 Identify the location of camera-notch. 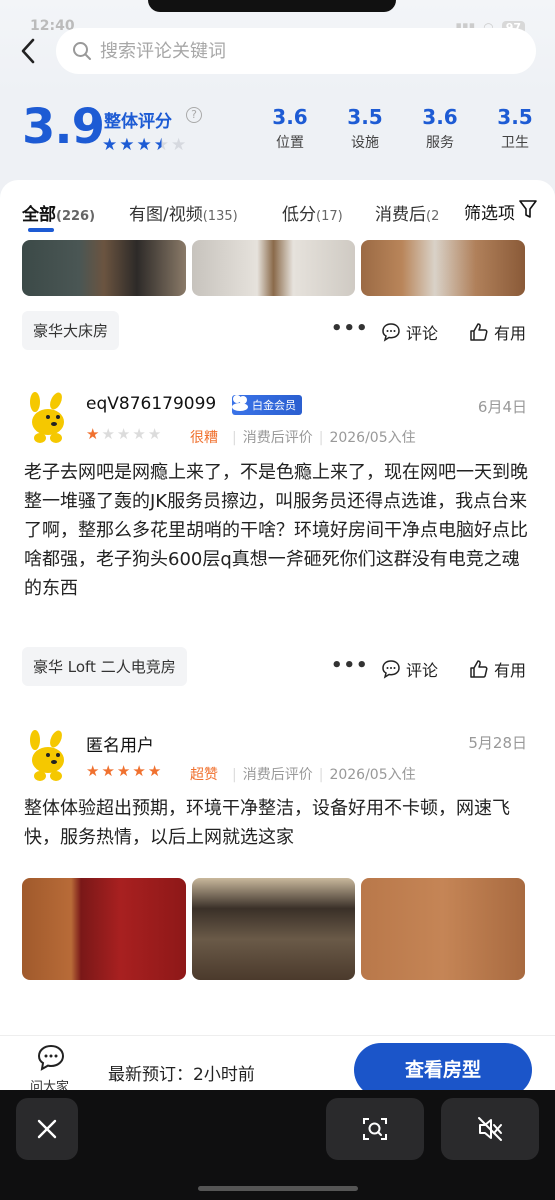
(272, 6).